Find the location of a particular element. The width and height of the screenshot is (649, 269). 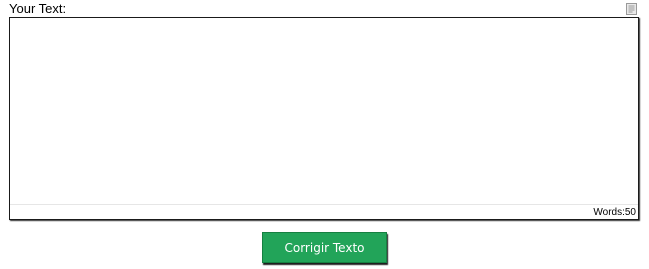

document-copy-icon is located at coordinates (631, 8).